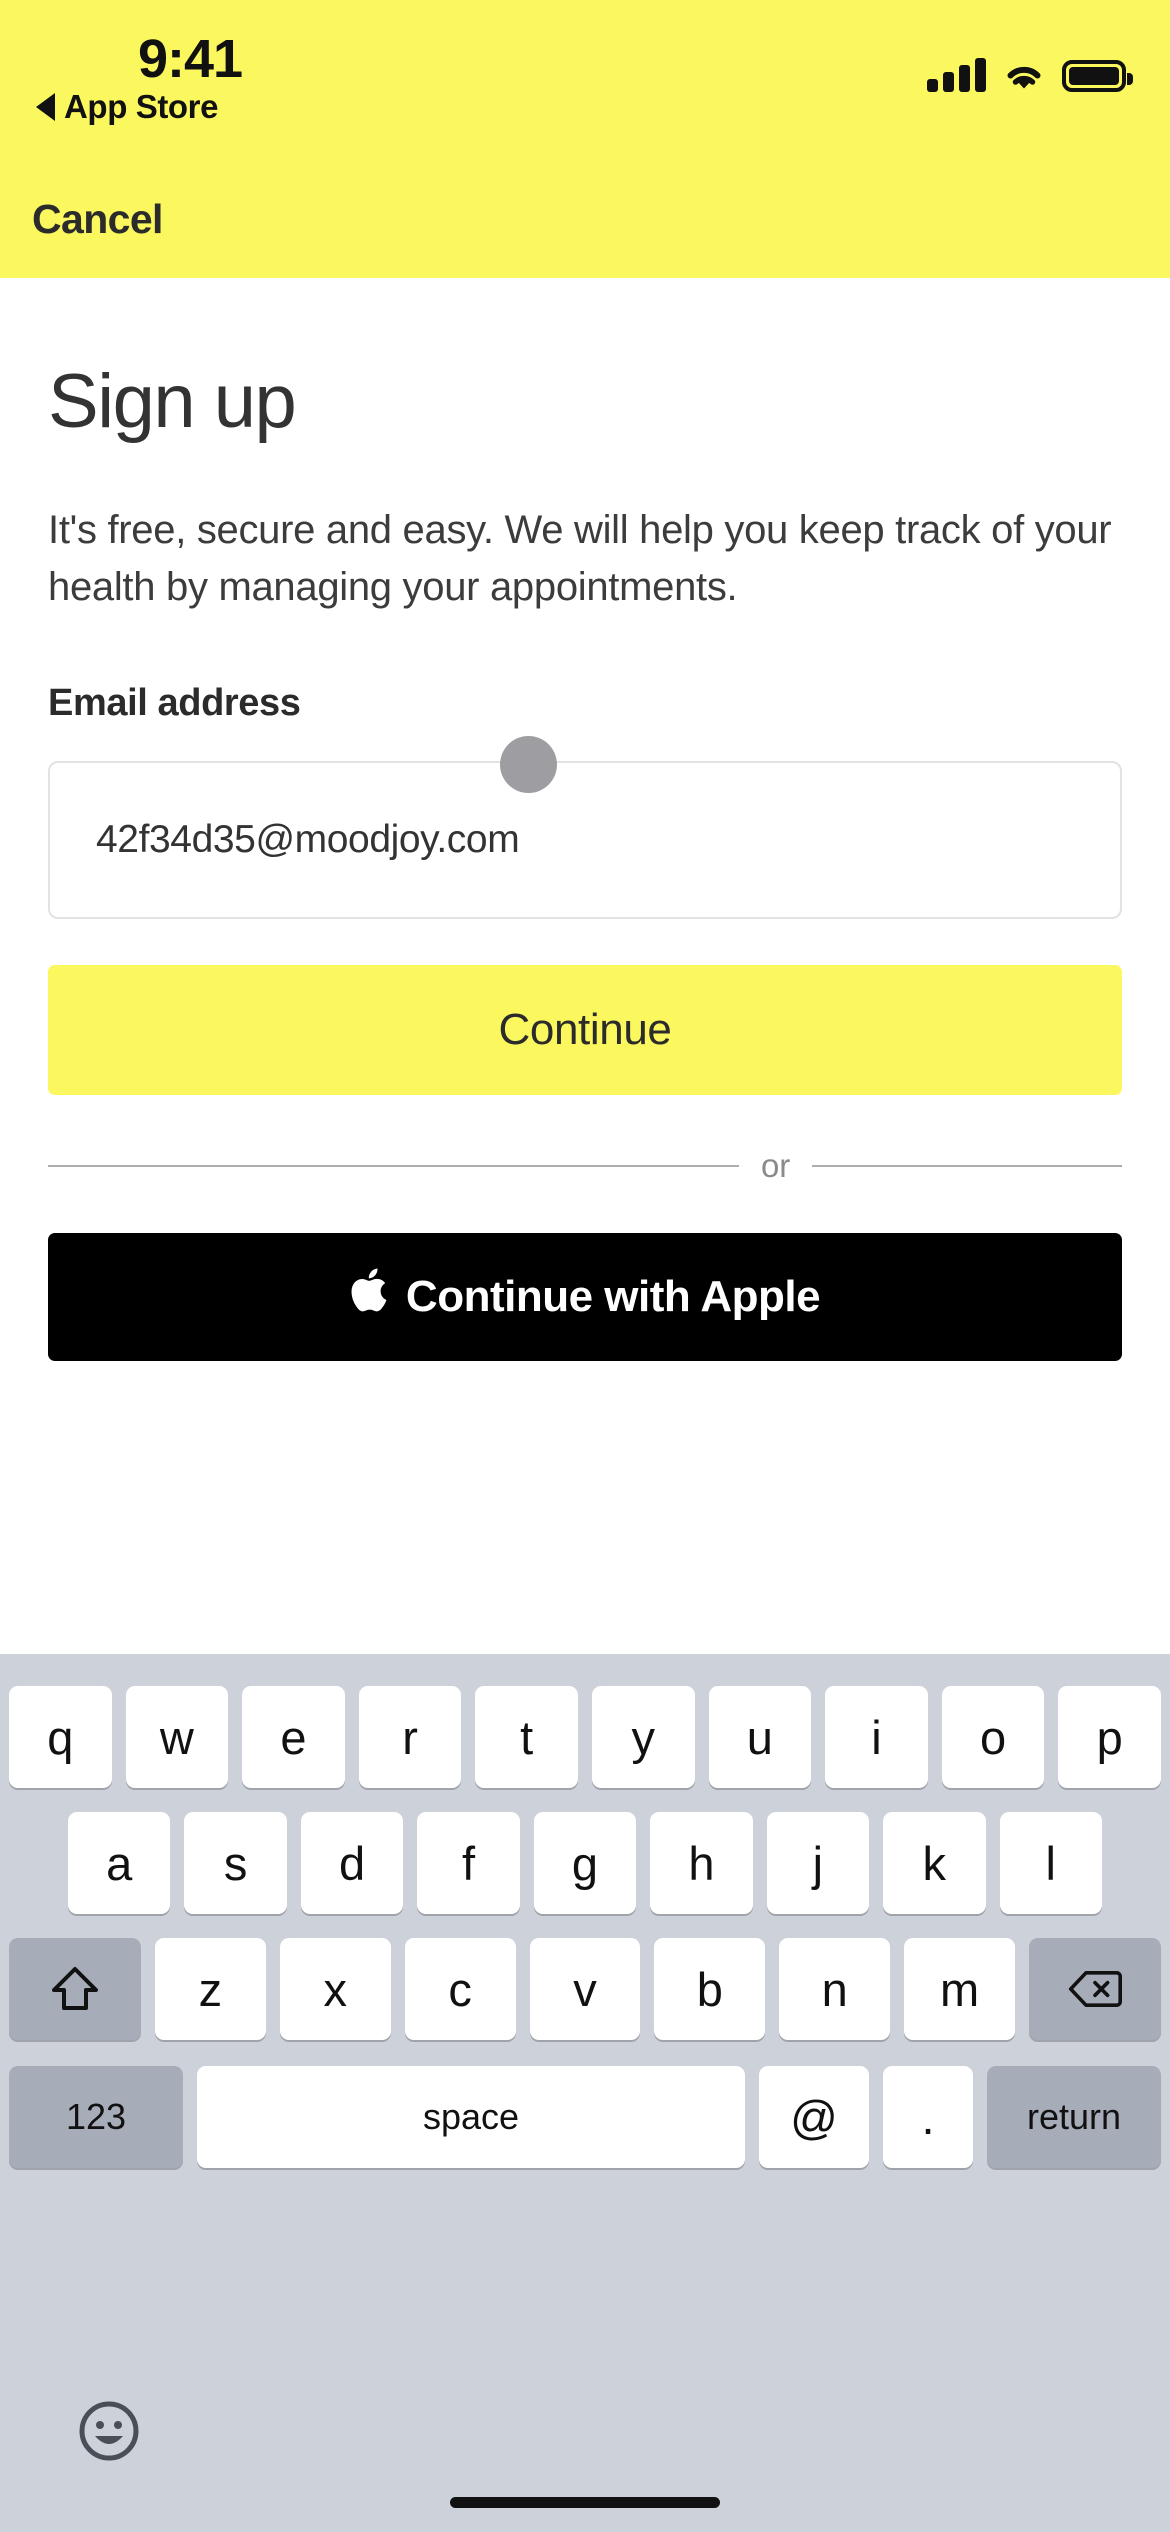  Describe the element at coordinates (710, 1989) in the screenshot. I see `key-b: b` at that location.